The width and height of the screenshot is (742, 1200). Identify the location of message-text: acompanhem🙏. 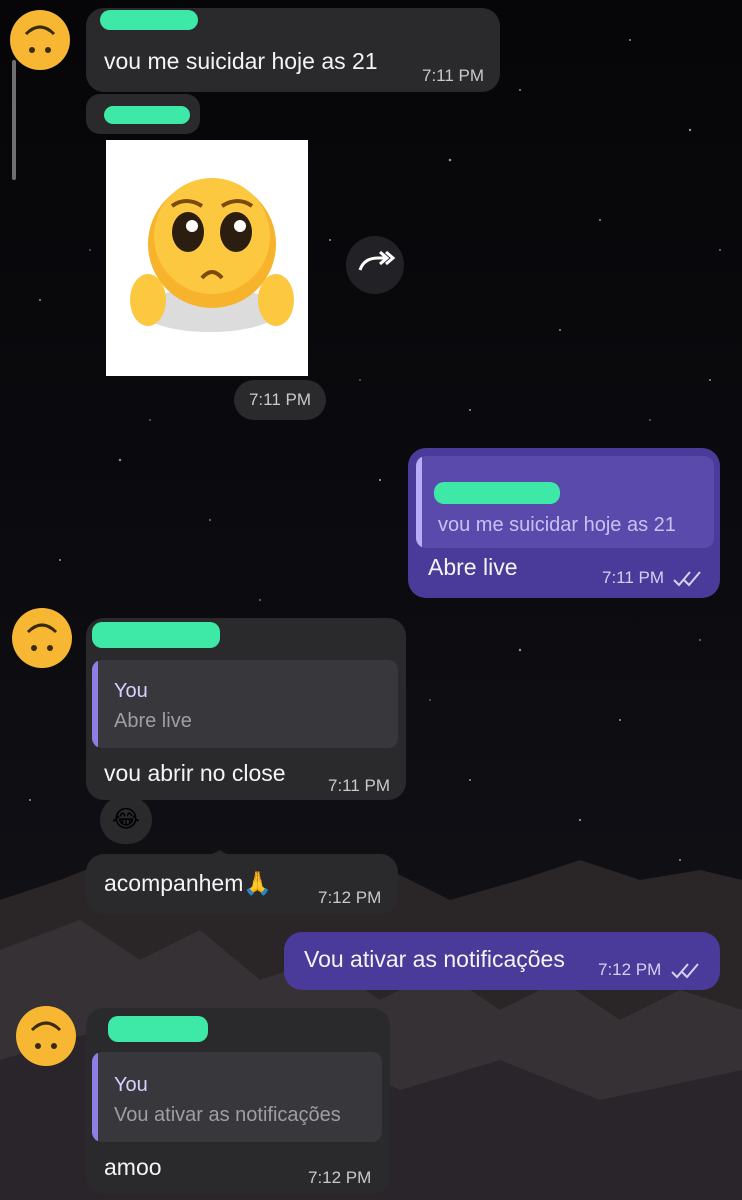
(188, 883).